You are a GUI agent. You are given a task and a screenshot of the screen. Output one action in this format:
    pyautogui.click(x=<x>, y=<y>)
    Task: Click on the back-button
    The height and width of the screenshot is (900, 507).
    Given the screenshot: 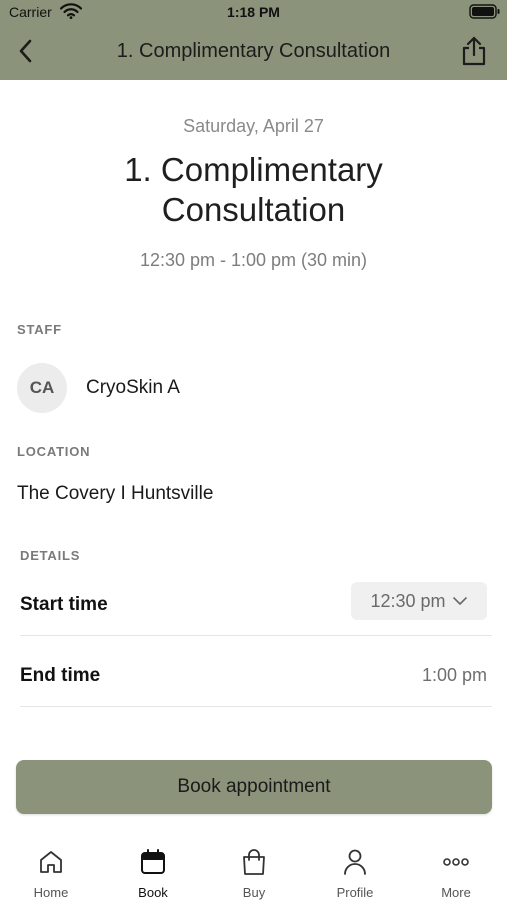 What is the action you would take?
    pyautogui.click(x=25, y=51)
    